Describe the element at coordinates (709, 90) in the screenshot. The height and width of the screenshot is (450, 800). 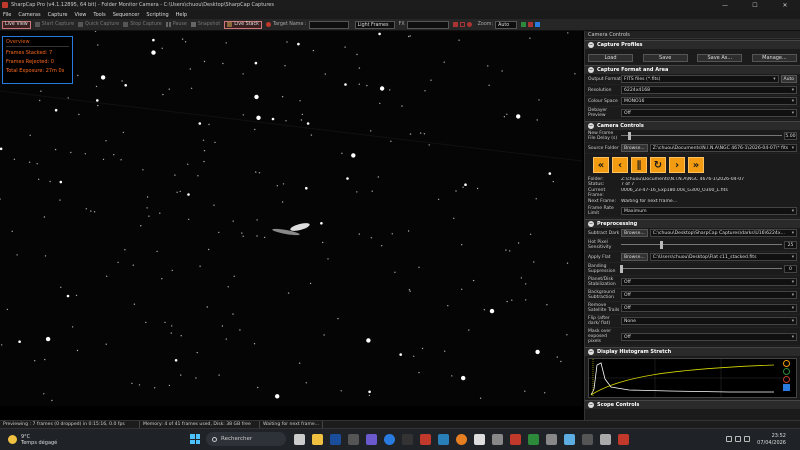
I see `resolution-select: 6224x4168` at that location.